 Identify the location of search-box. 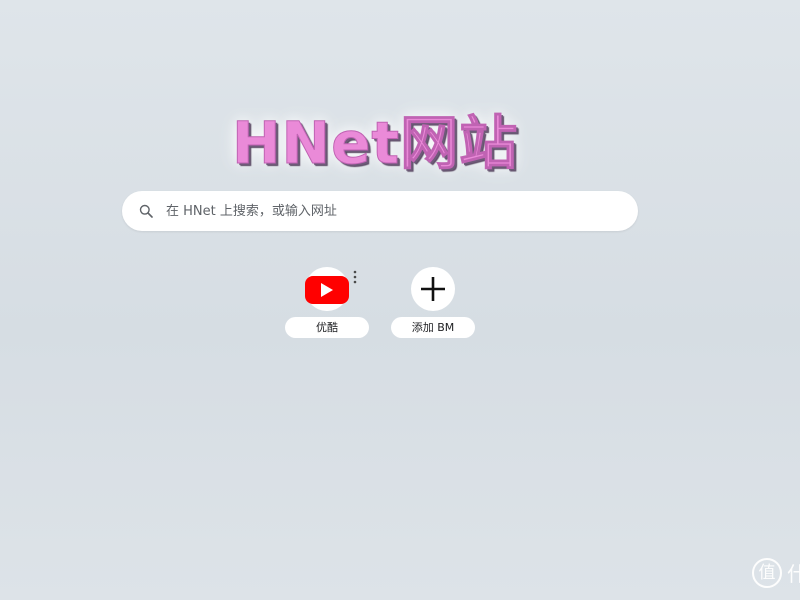
(380, 211).